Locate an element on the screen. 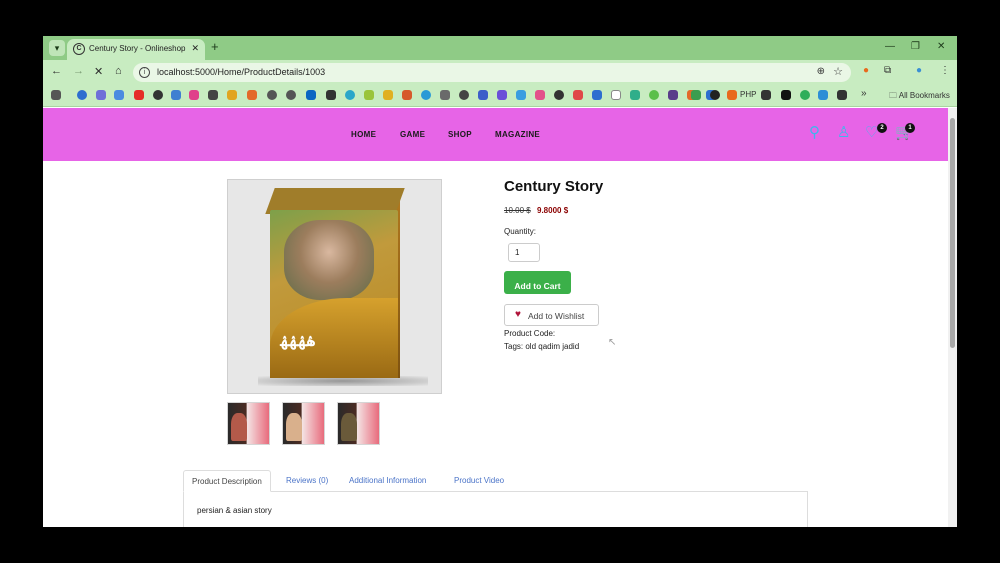  menu-magazine: MAGAZINE is located at coordinates (517, 134).